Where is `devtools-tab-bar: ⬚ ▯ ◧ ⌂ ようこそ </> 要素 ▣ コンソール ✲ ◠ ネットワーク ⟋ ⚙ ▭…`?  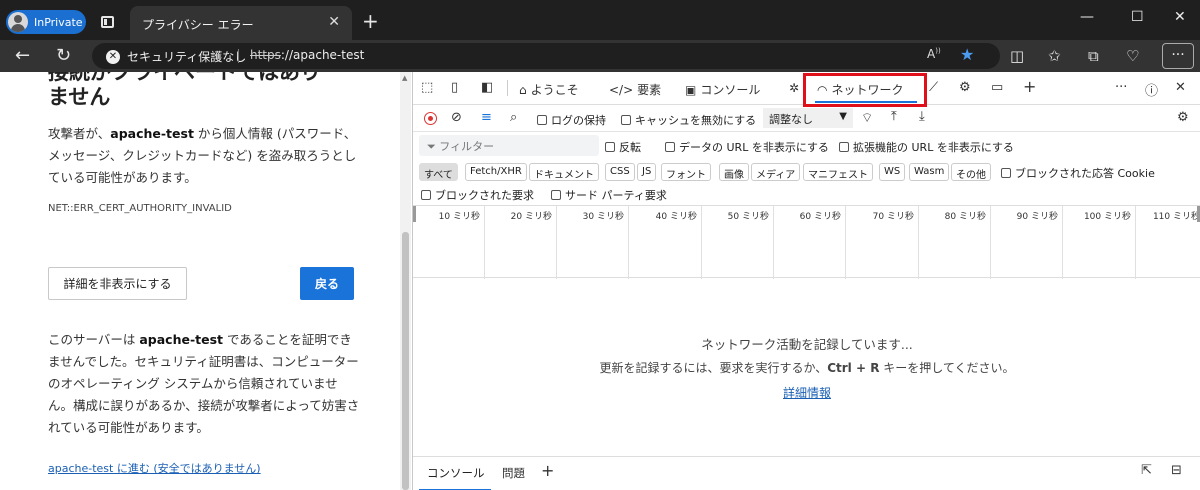 devtools-tab-bar: ⬚ ▯ ◧ ⌂ ようこそ </> 要素 ▣ コンソール ✲ ◠ ネットワーク ⟋ ⚙ ▭… is located at coordinates (806, 89).